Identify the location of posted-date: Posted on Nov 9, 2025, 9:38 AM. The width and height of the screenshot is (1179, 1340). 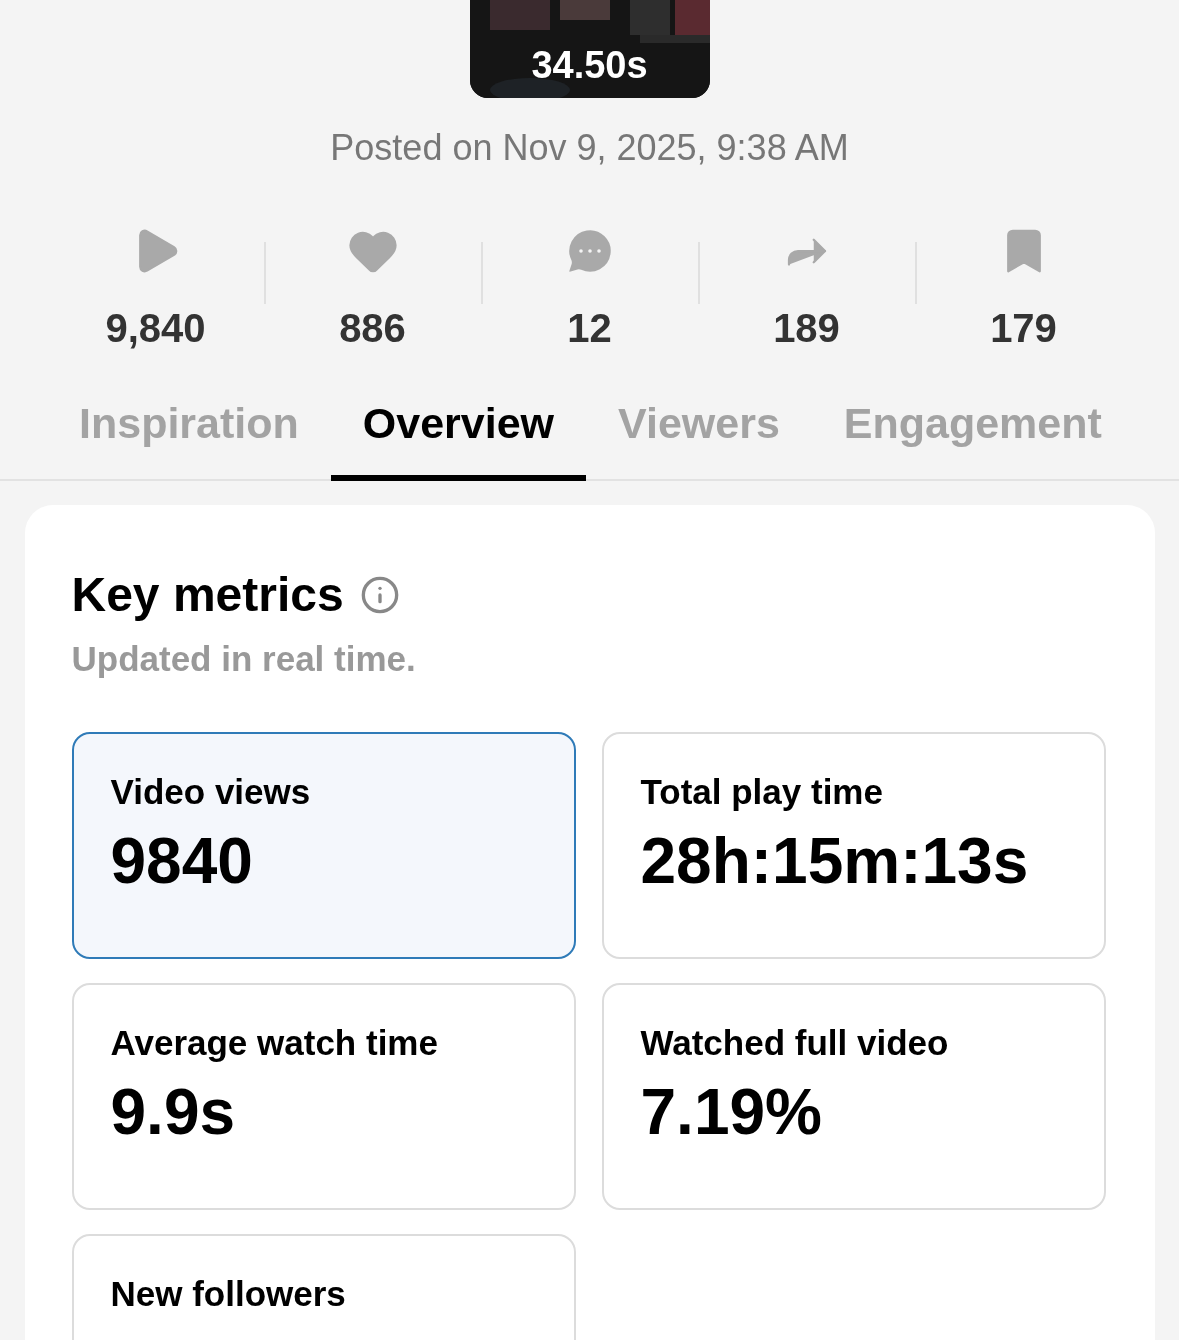
(589, 148).